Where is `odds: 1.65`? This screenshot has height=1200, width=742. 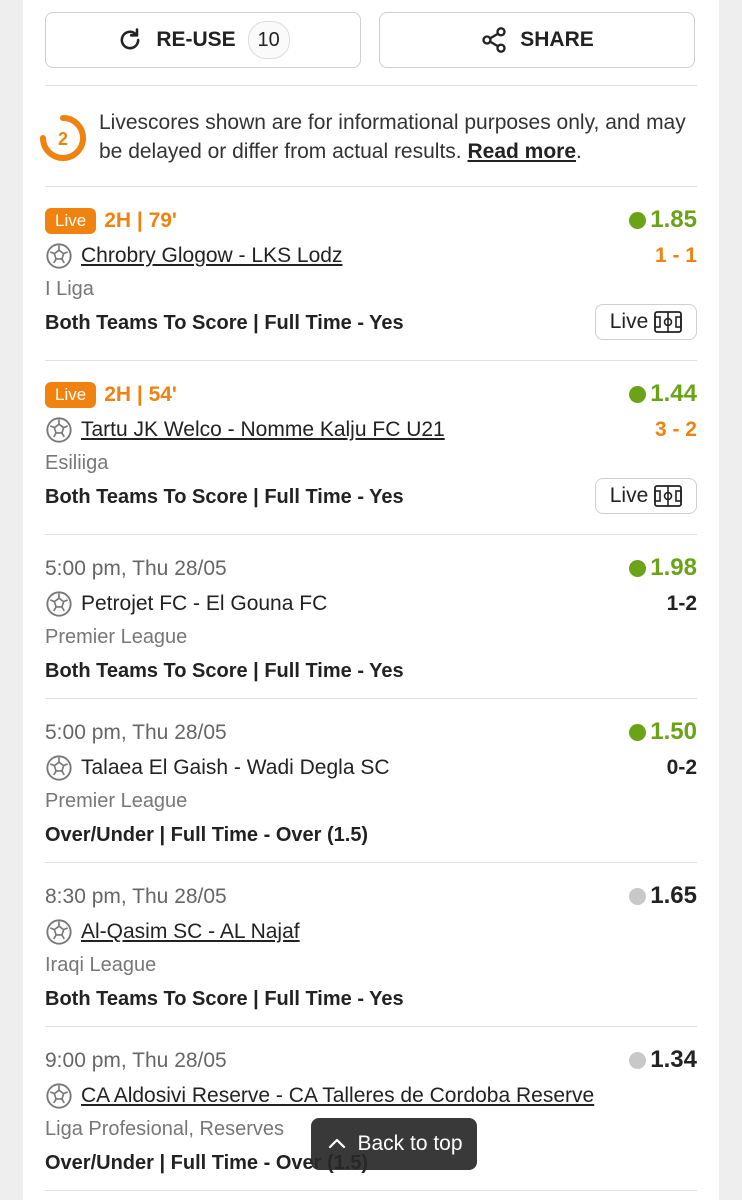
odds: 1.65 is located at coordinates (663, 896).